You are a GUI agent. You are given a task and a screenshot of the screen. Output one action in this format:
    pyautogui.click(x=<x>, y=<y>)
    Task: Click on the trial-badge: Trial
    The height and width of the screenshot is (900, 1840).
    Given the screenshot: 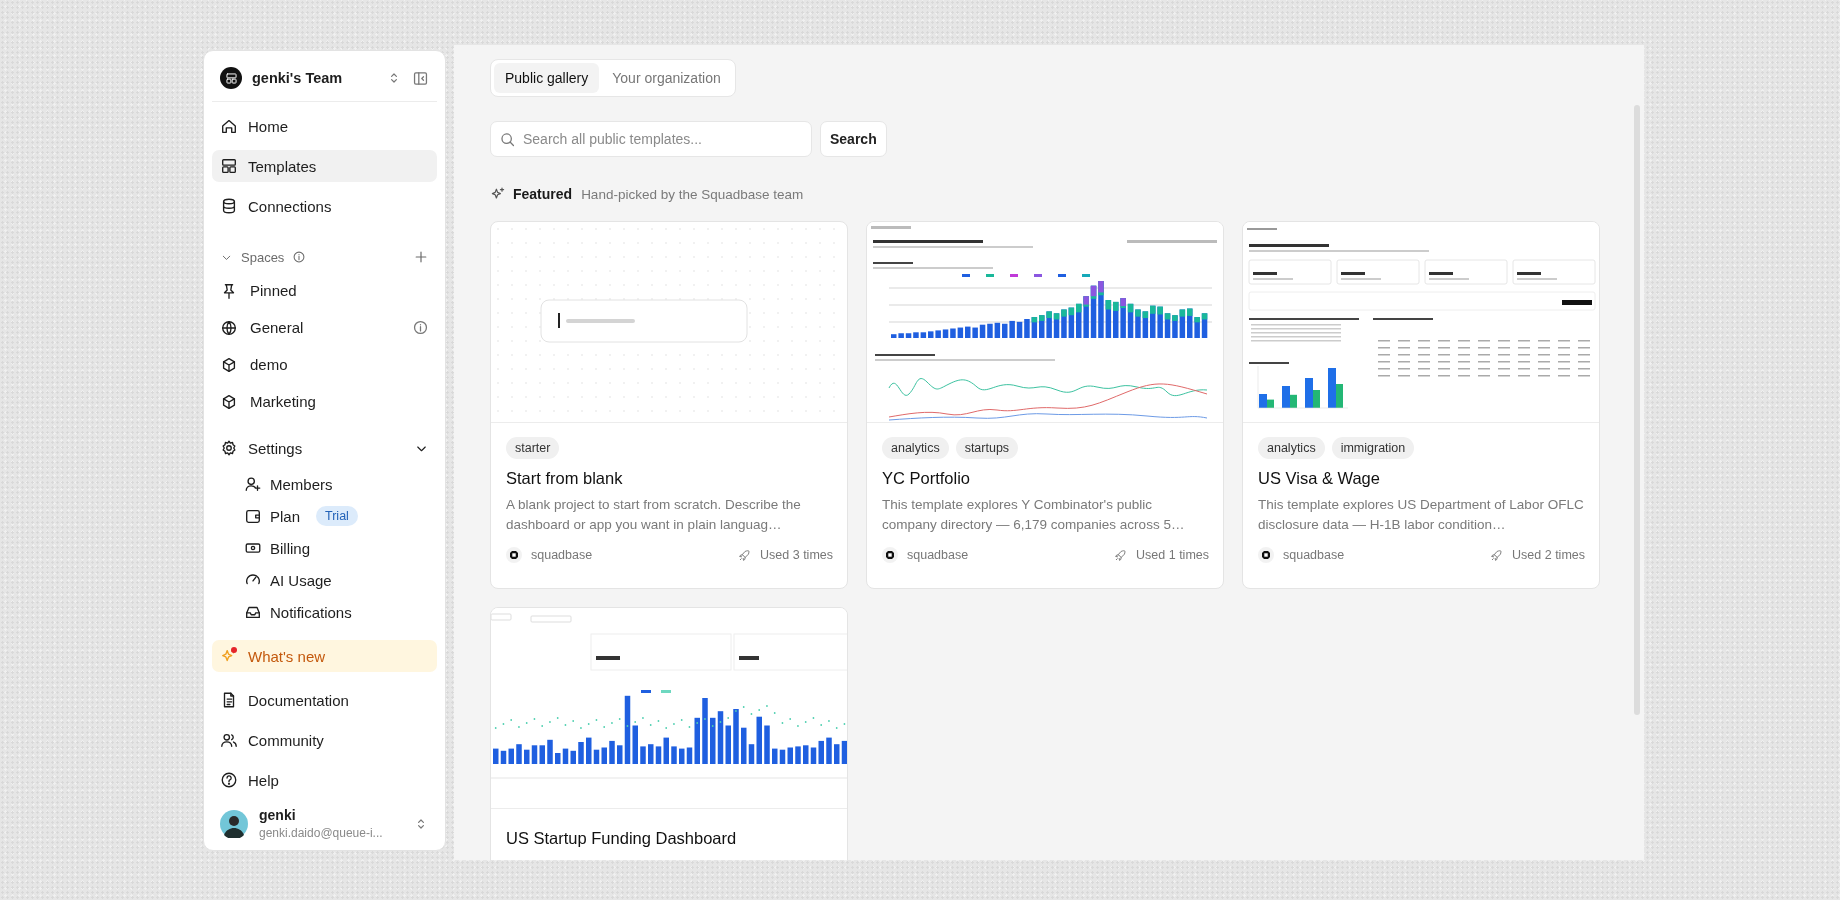 What is the action you would take?
    pyautogui.click(x=337, y=516)
    